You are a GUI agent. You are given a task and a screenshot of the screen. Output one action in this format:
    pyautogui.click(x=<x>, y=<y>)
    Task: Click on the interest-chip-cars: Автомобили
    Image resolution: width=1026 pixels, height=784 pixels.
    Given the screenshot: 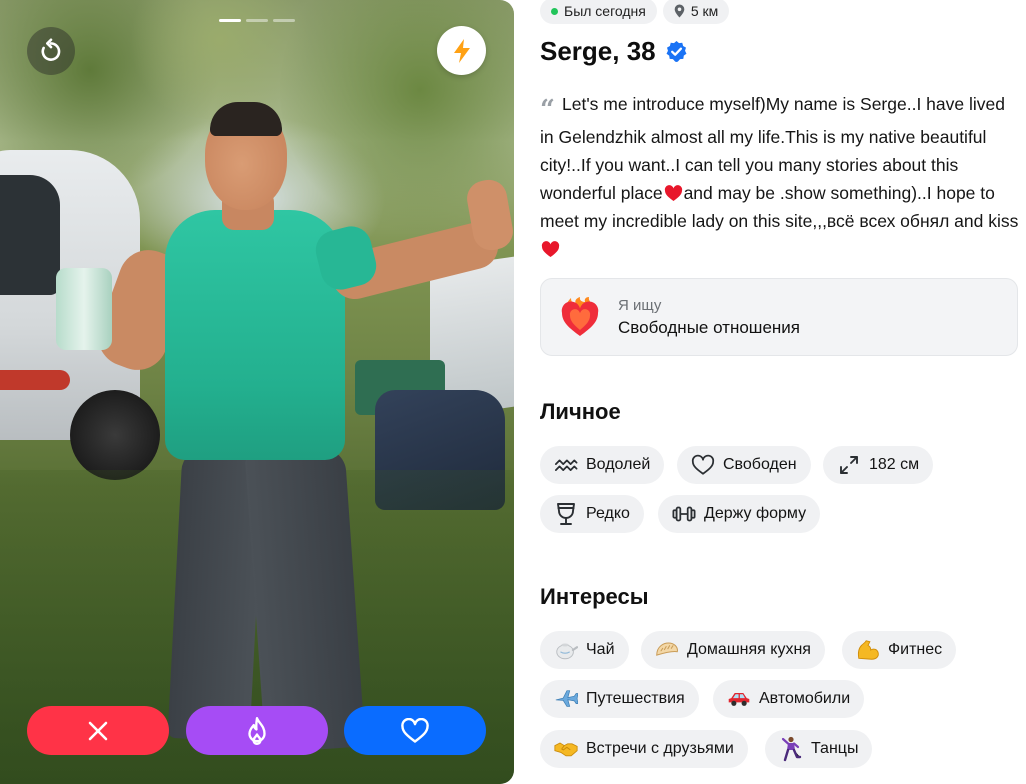 What is the action you would take?
    pyautogui.click(x=789, y=699)
    